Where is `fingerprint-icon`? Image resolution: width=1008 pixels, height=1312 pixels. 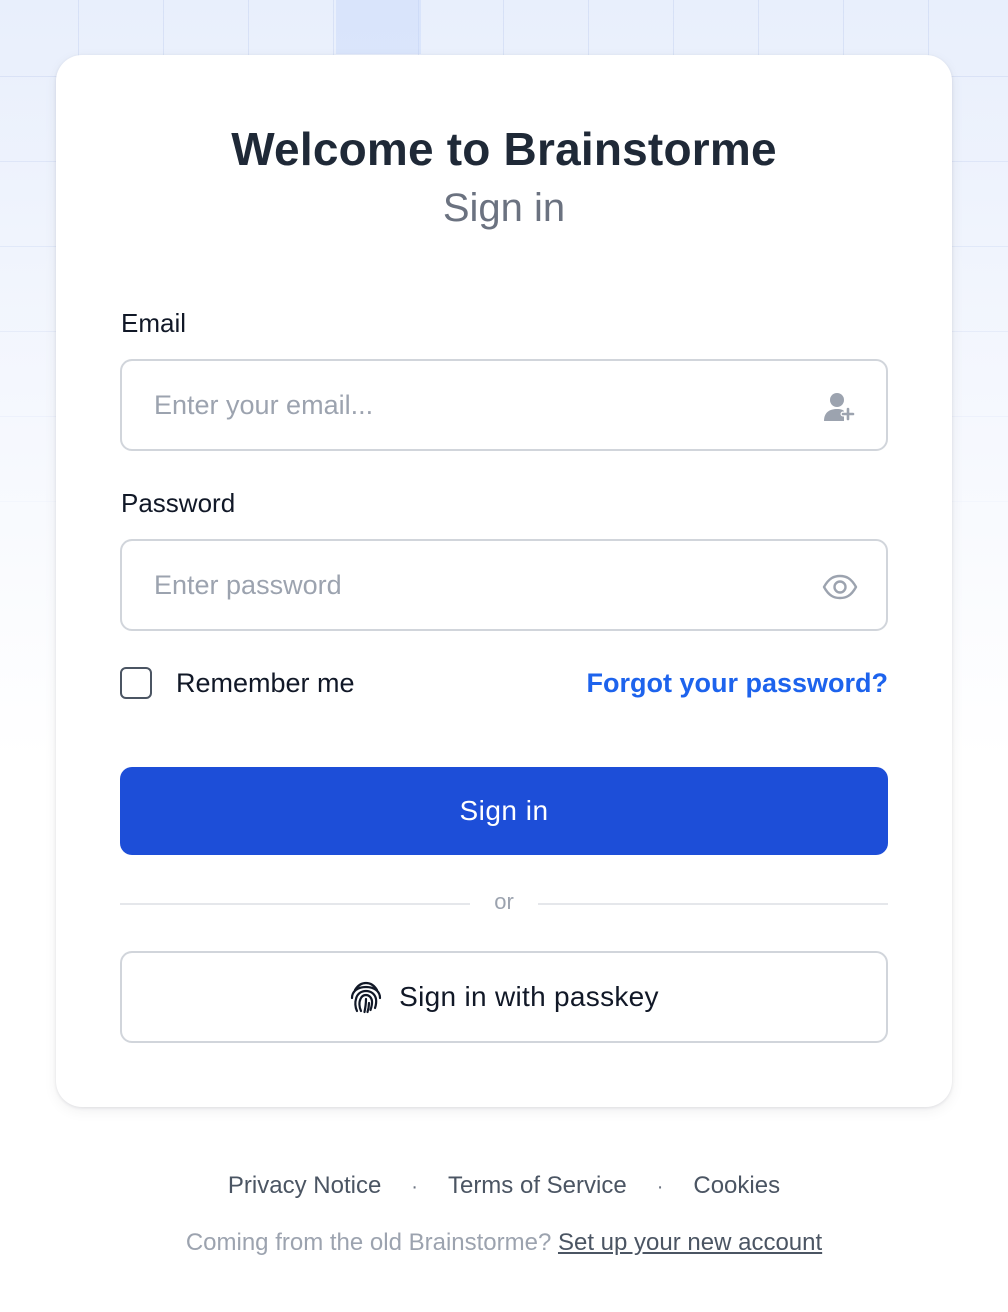
fingerprint-icon is located at coordinates (366, 997).